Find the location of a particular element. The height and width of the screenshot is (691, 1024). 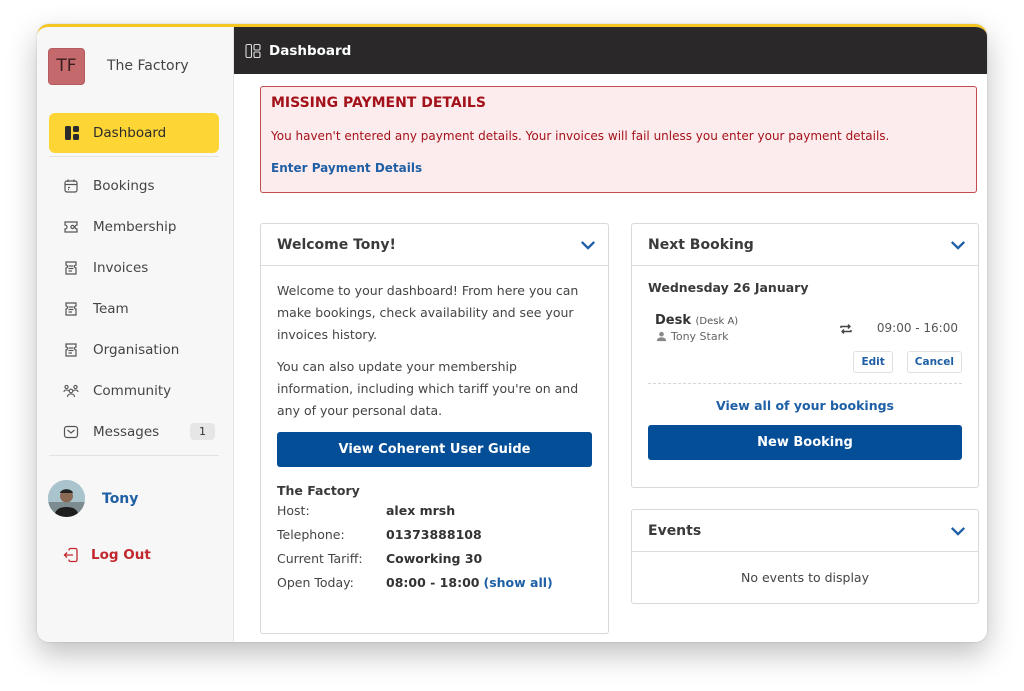

sidebar-item-community: Community is located at coordinates (135, 390).